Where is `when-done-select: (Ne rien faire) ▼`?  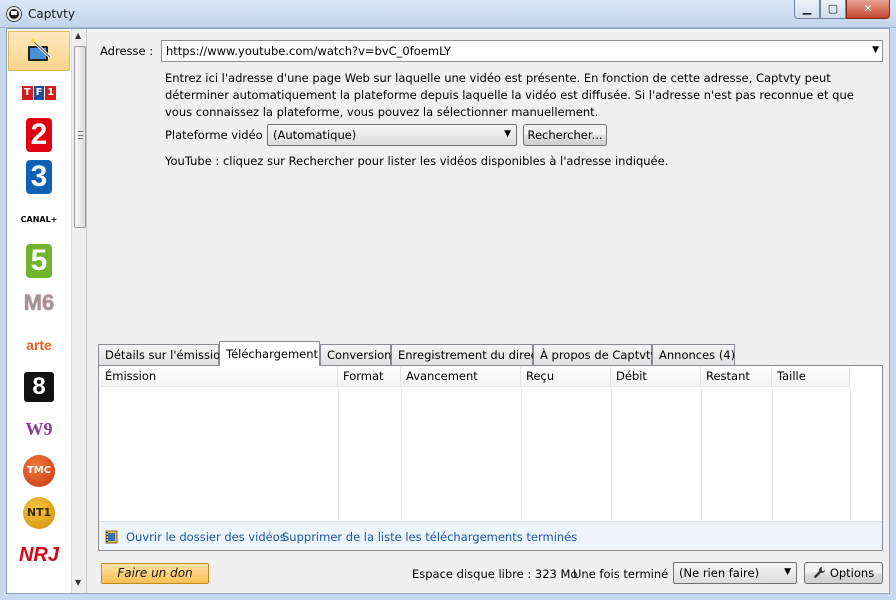
when-done-select: (Ne rien faire) ▼ is located at coordinates (735, 573).